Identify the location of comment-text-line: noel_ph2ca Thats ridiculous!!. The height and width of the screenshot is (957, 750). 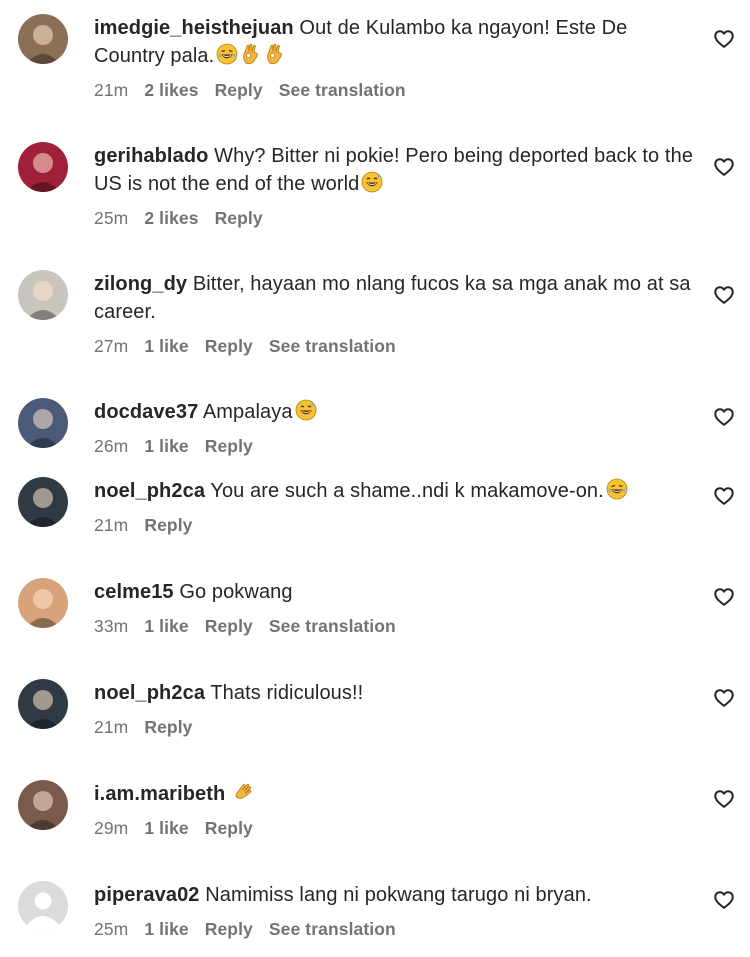
(396, 693).